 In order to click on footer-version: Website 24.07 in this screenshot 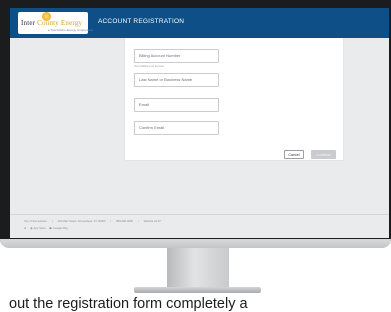, I will do `click(152, 221)`.